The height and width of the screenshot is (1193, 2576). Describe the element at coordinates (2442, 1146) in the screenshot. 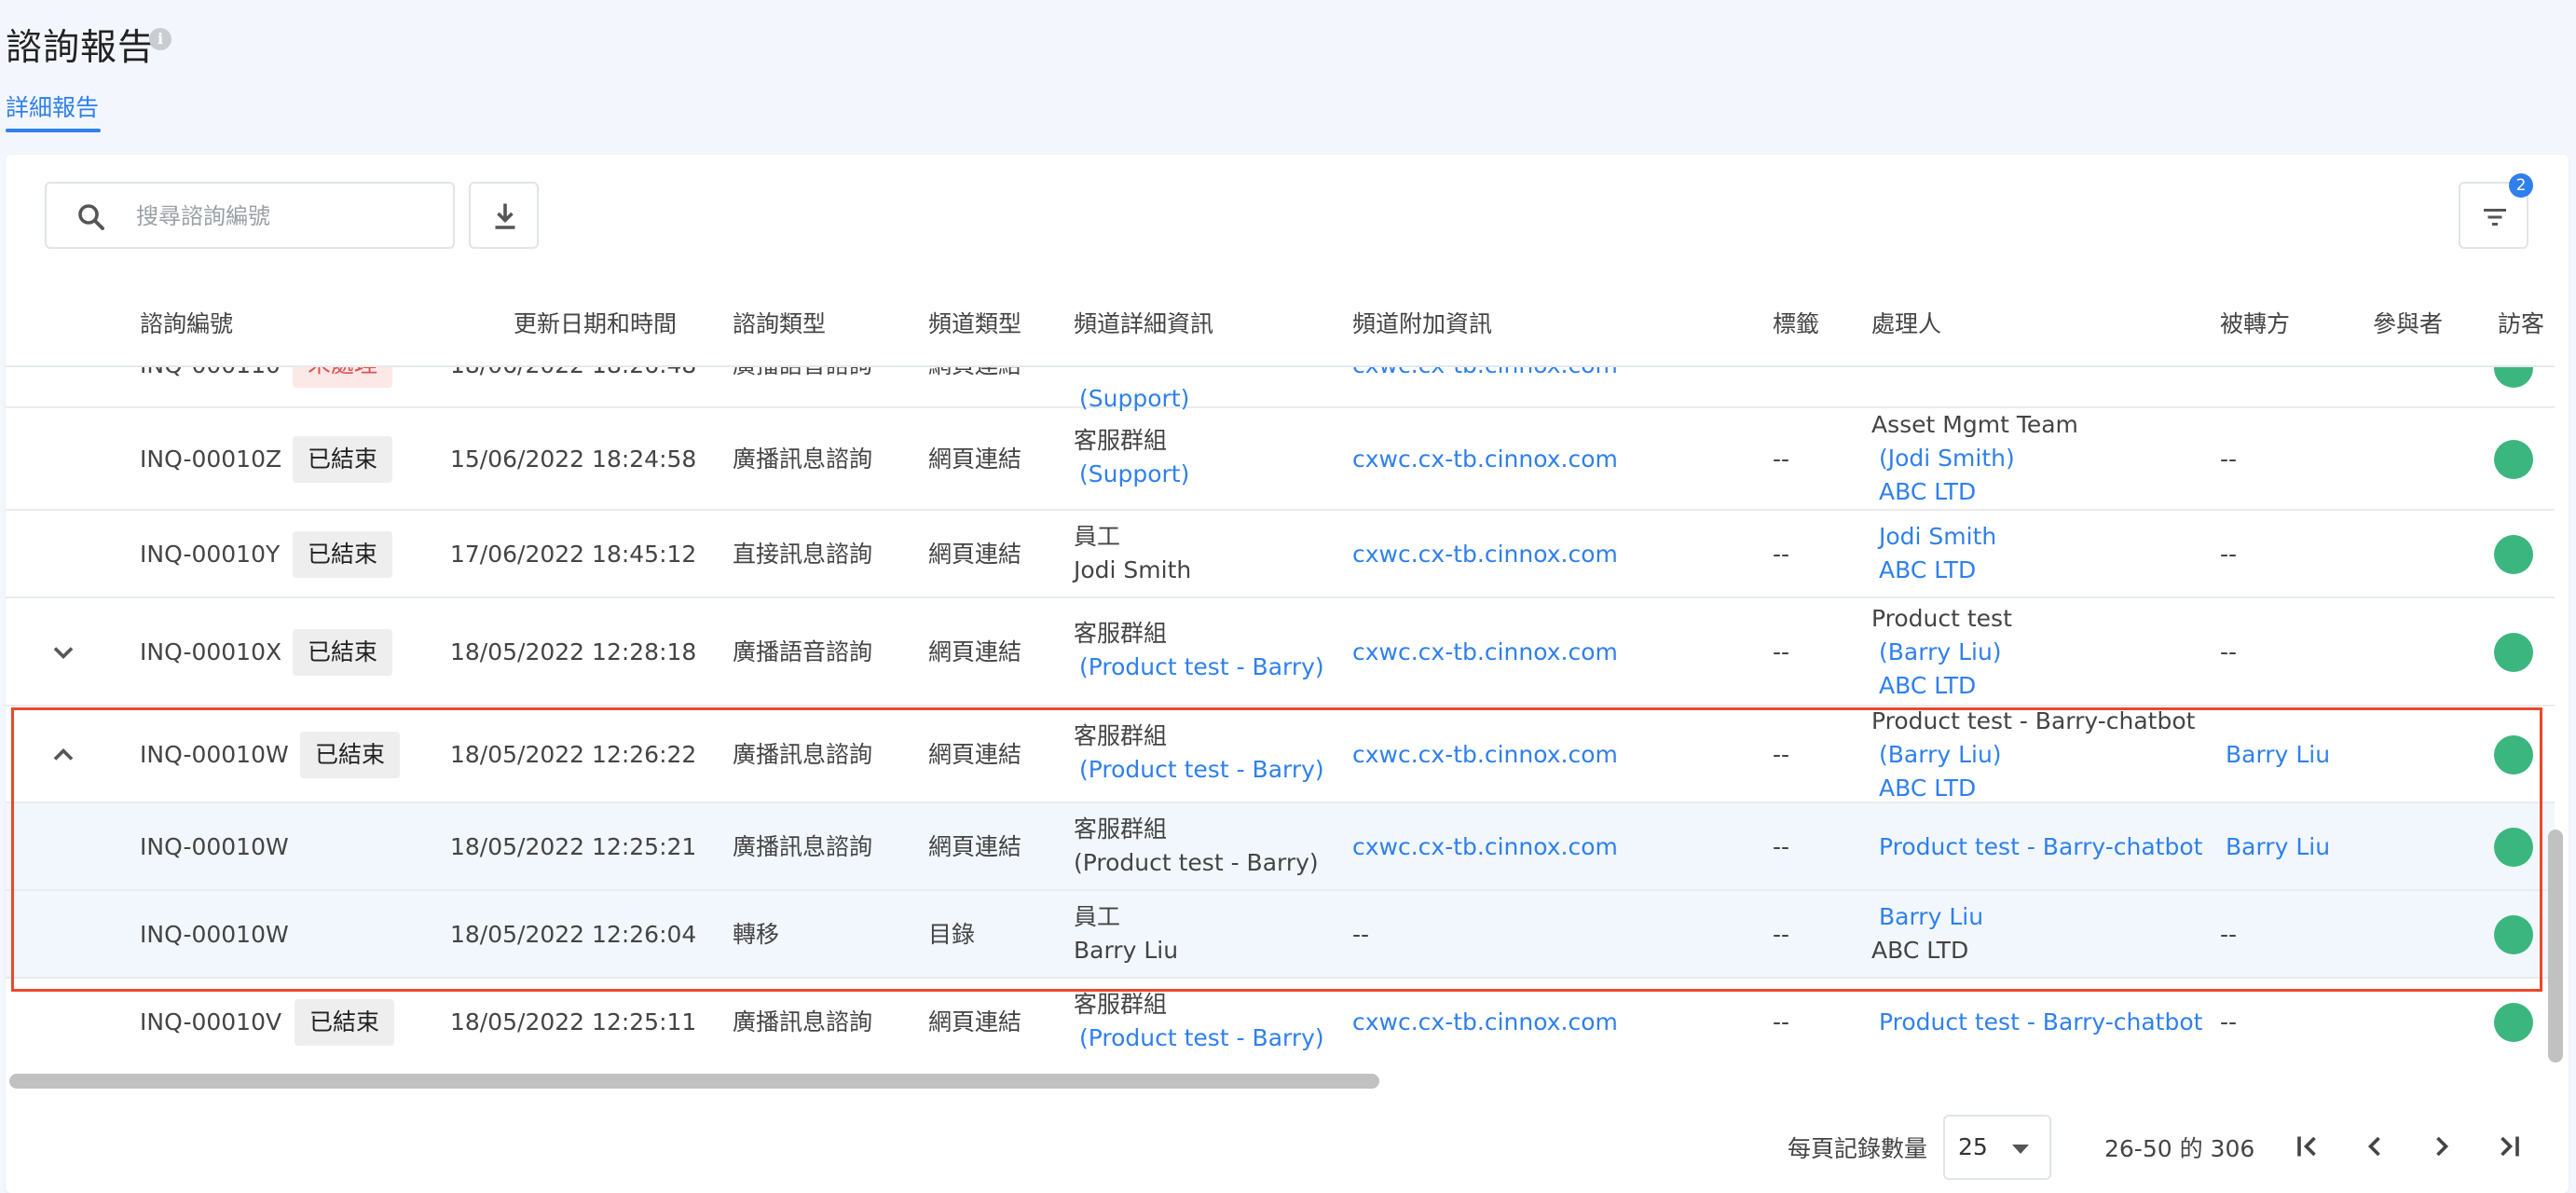

I see `next-page-icon` at that location.